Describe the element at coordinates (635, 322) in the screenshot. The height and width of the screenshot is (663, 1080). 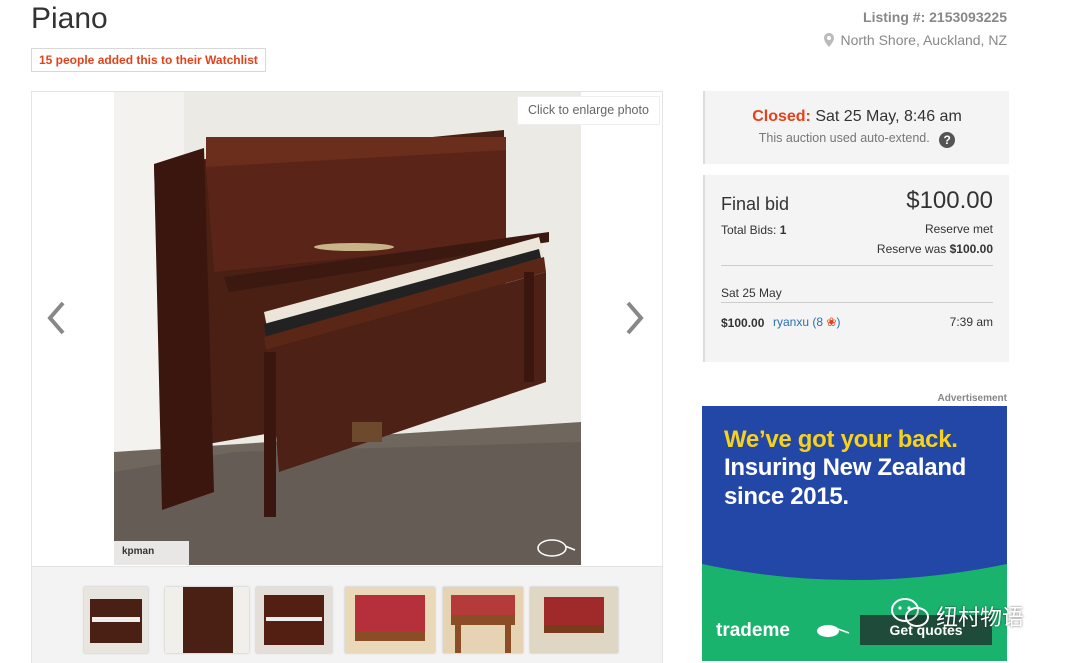
I see `chevron-right-icon` at that location.